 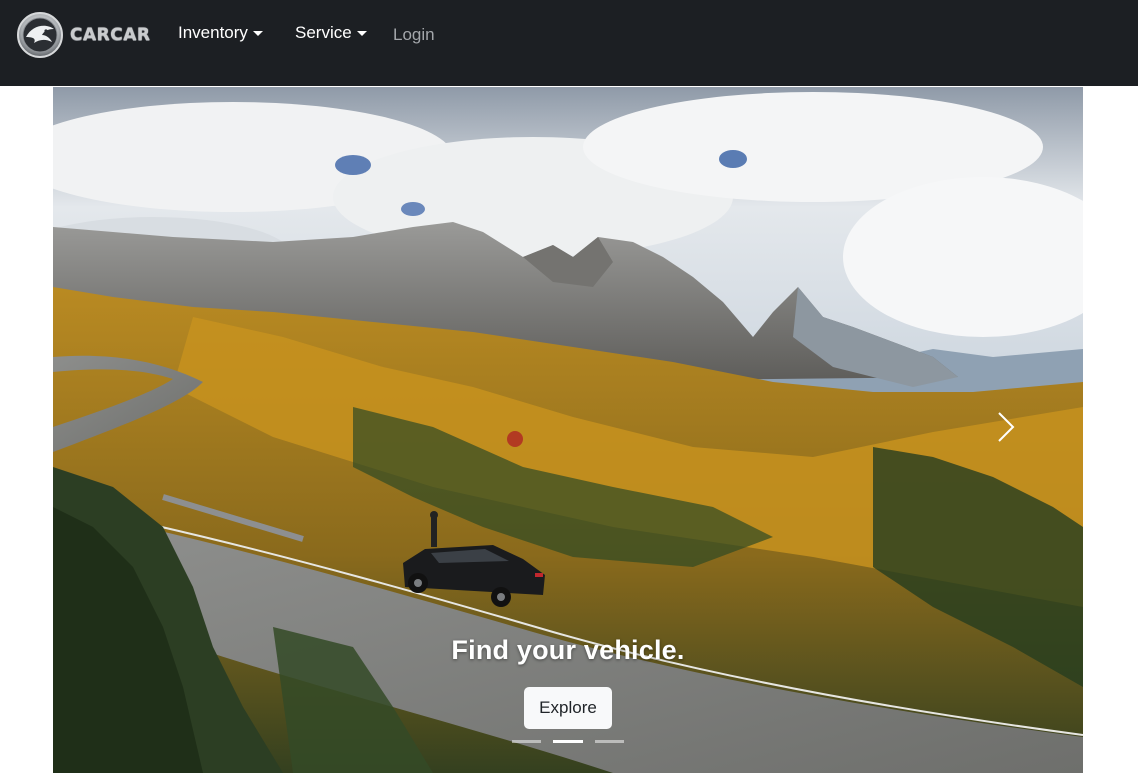 I want to click on carousel-indicators, so click(x=568, y=743).